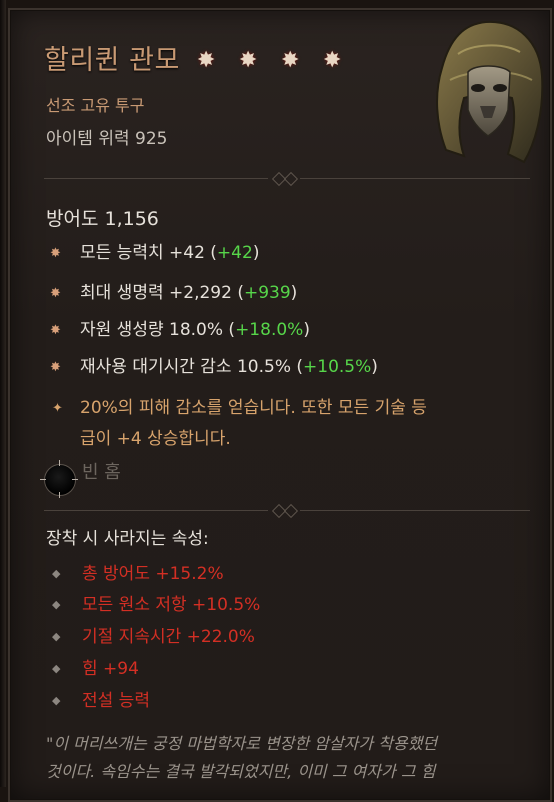 The height and width of the screenshot is (802, 554). Describe the element at coordinates (490, 92) in the screenshot. I see `helm-icon` at that location.